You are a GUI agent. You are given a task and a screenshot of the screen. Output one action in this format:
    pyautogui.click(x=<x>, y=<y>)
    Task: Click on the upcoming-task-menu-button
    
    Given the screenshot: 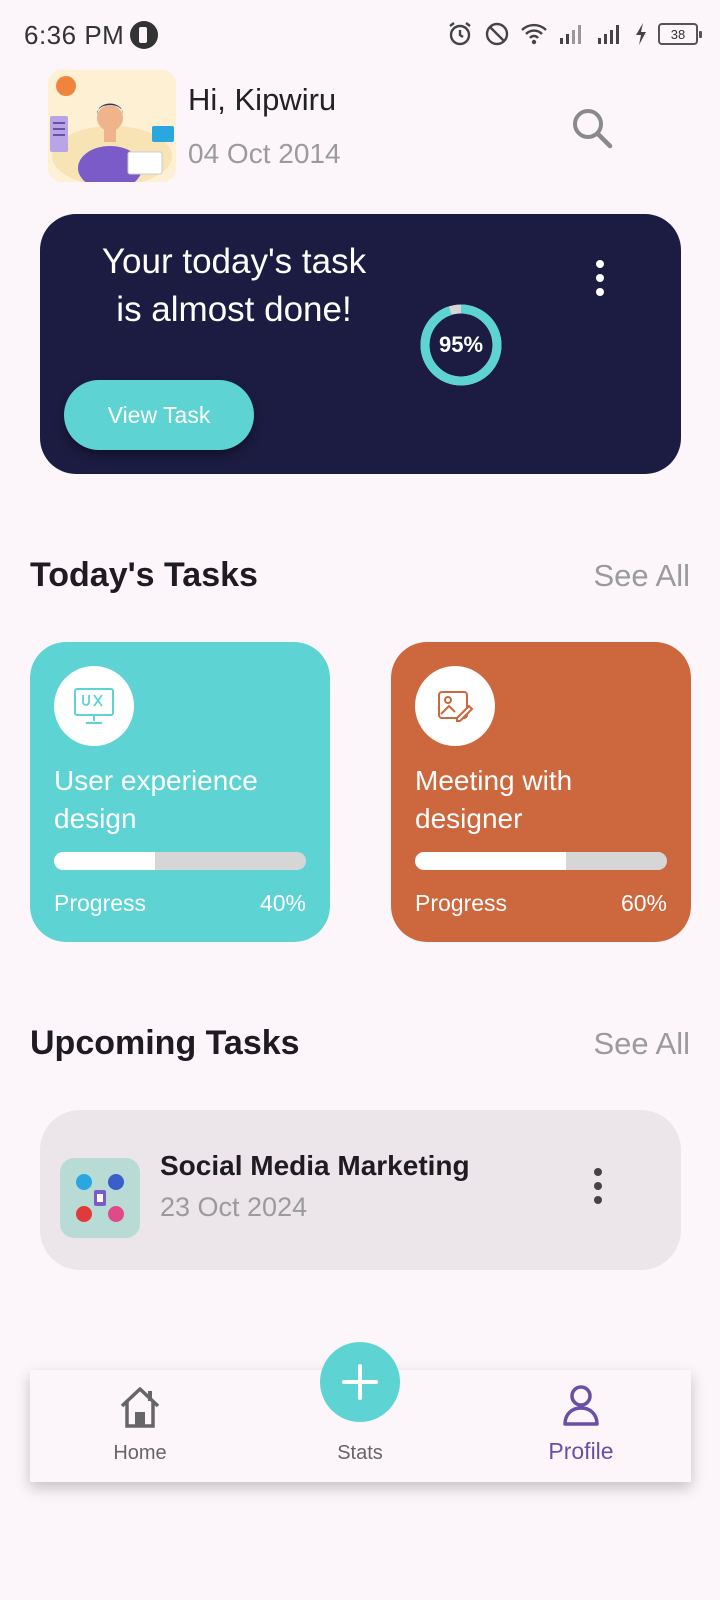 What is the action you would take?
    pyautogui.click(x=598, y=1186)
    